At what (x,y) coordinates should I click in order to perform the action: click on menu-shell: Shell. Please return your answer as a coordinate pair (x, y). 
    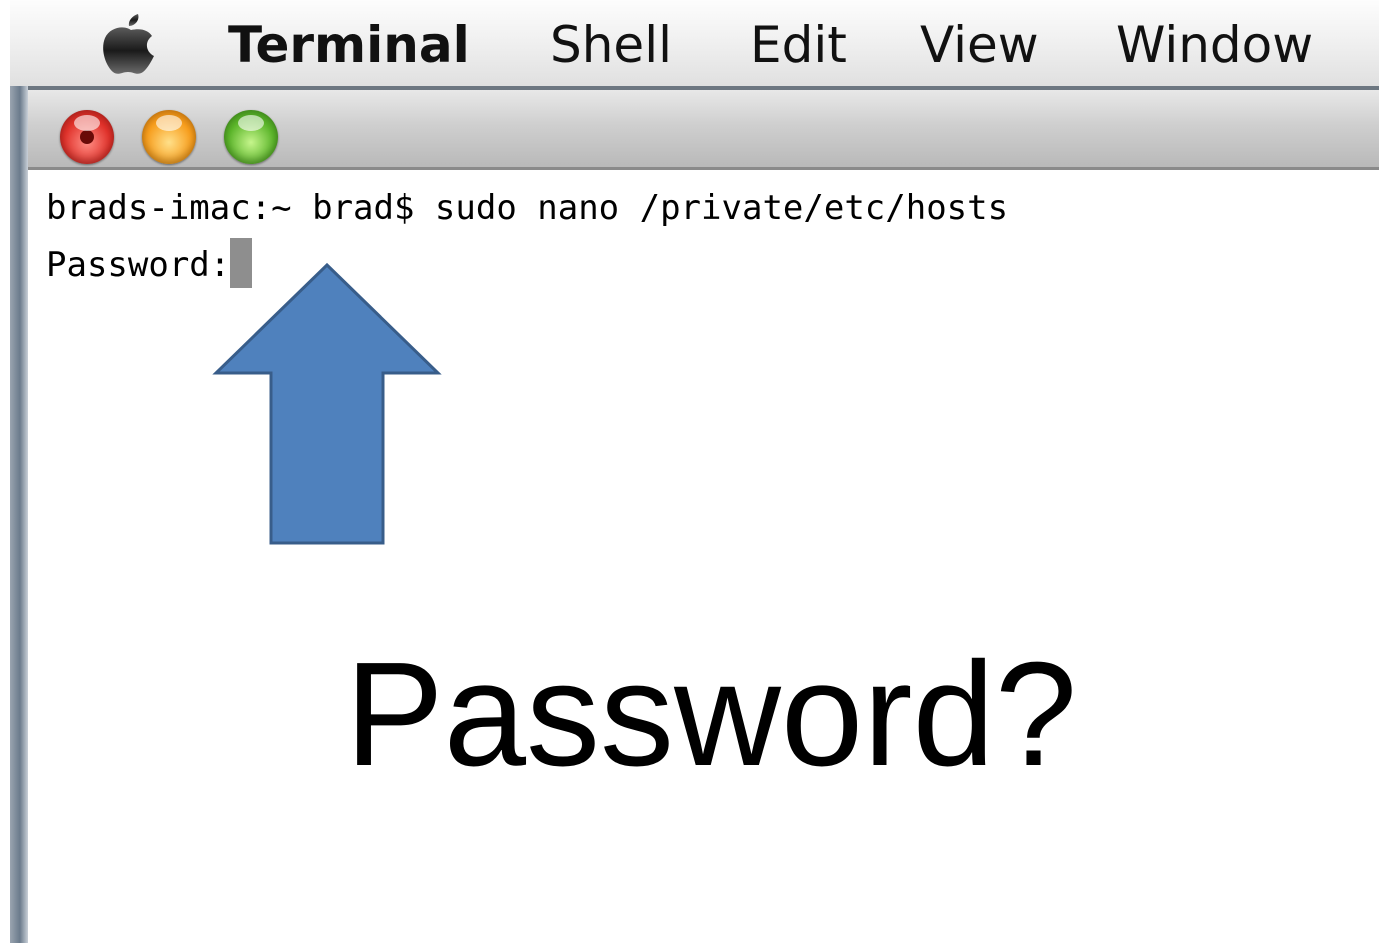
    Looking at the image, I should click on (611, 45).